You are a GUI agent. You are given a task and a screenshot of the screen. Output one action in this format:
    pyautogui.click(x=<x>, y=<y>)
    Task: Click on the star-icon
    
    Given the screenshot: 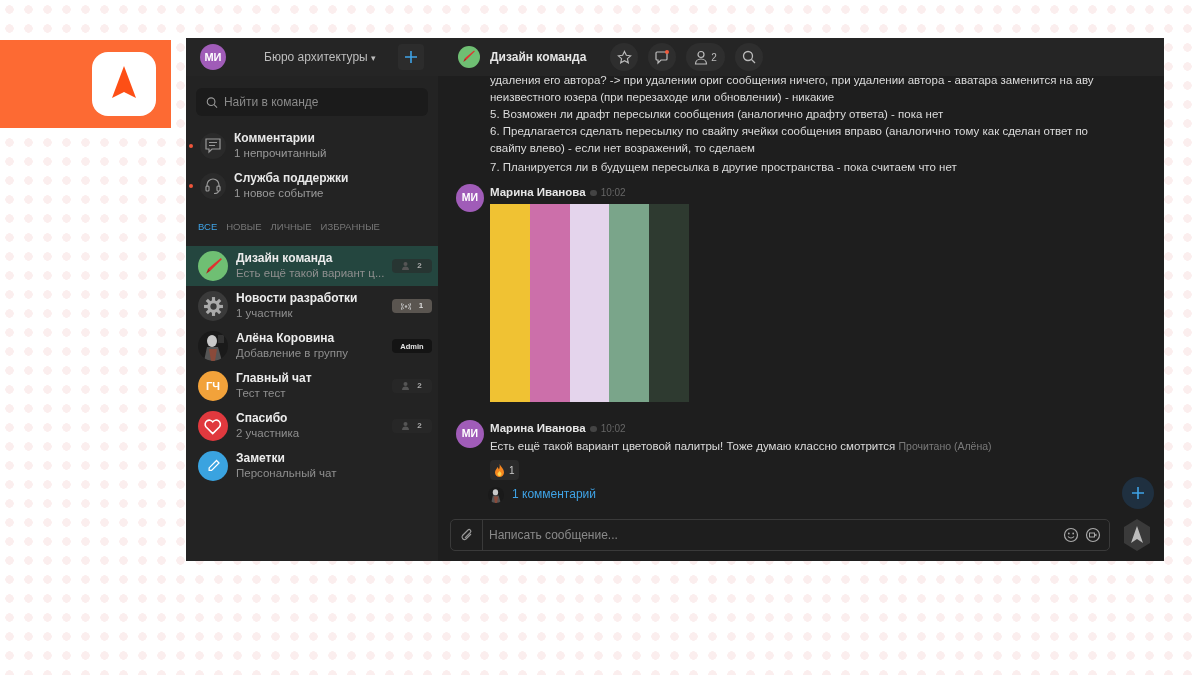 What is the action you would take?
    pyautogui.click(x=624, y=57)
    